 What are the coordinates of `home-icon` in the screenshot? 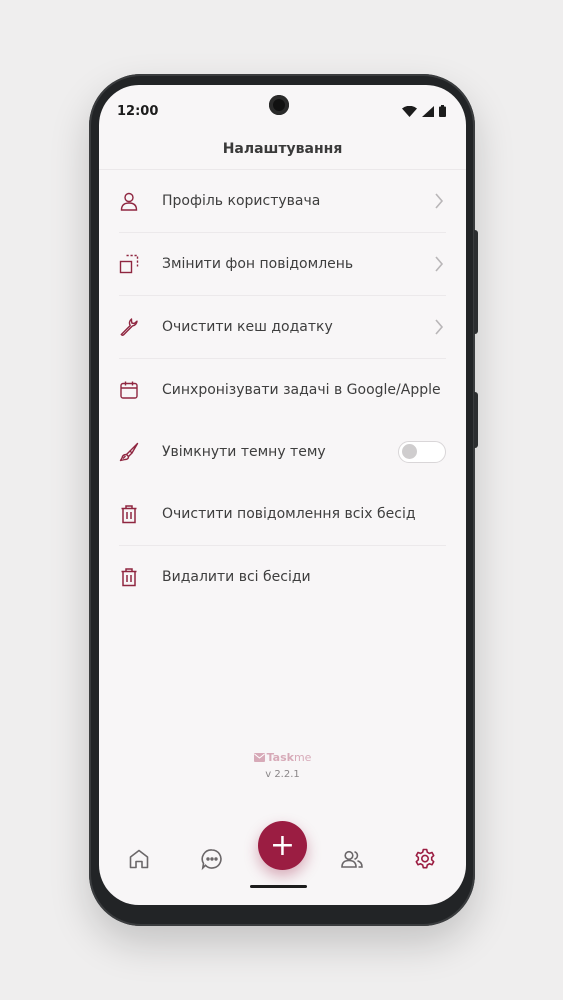 It's located at (139, 859).